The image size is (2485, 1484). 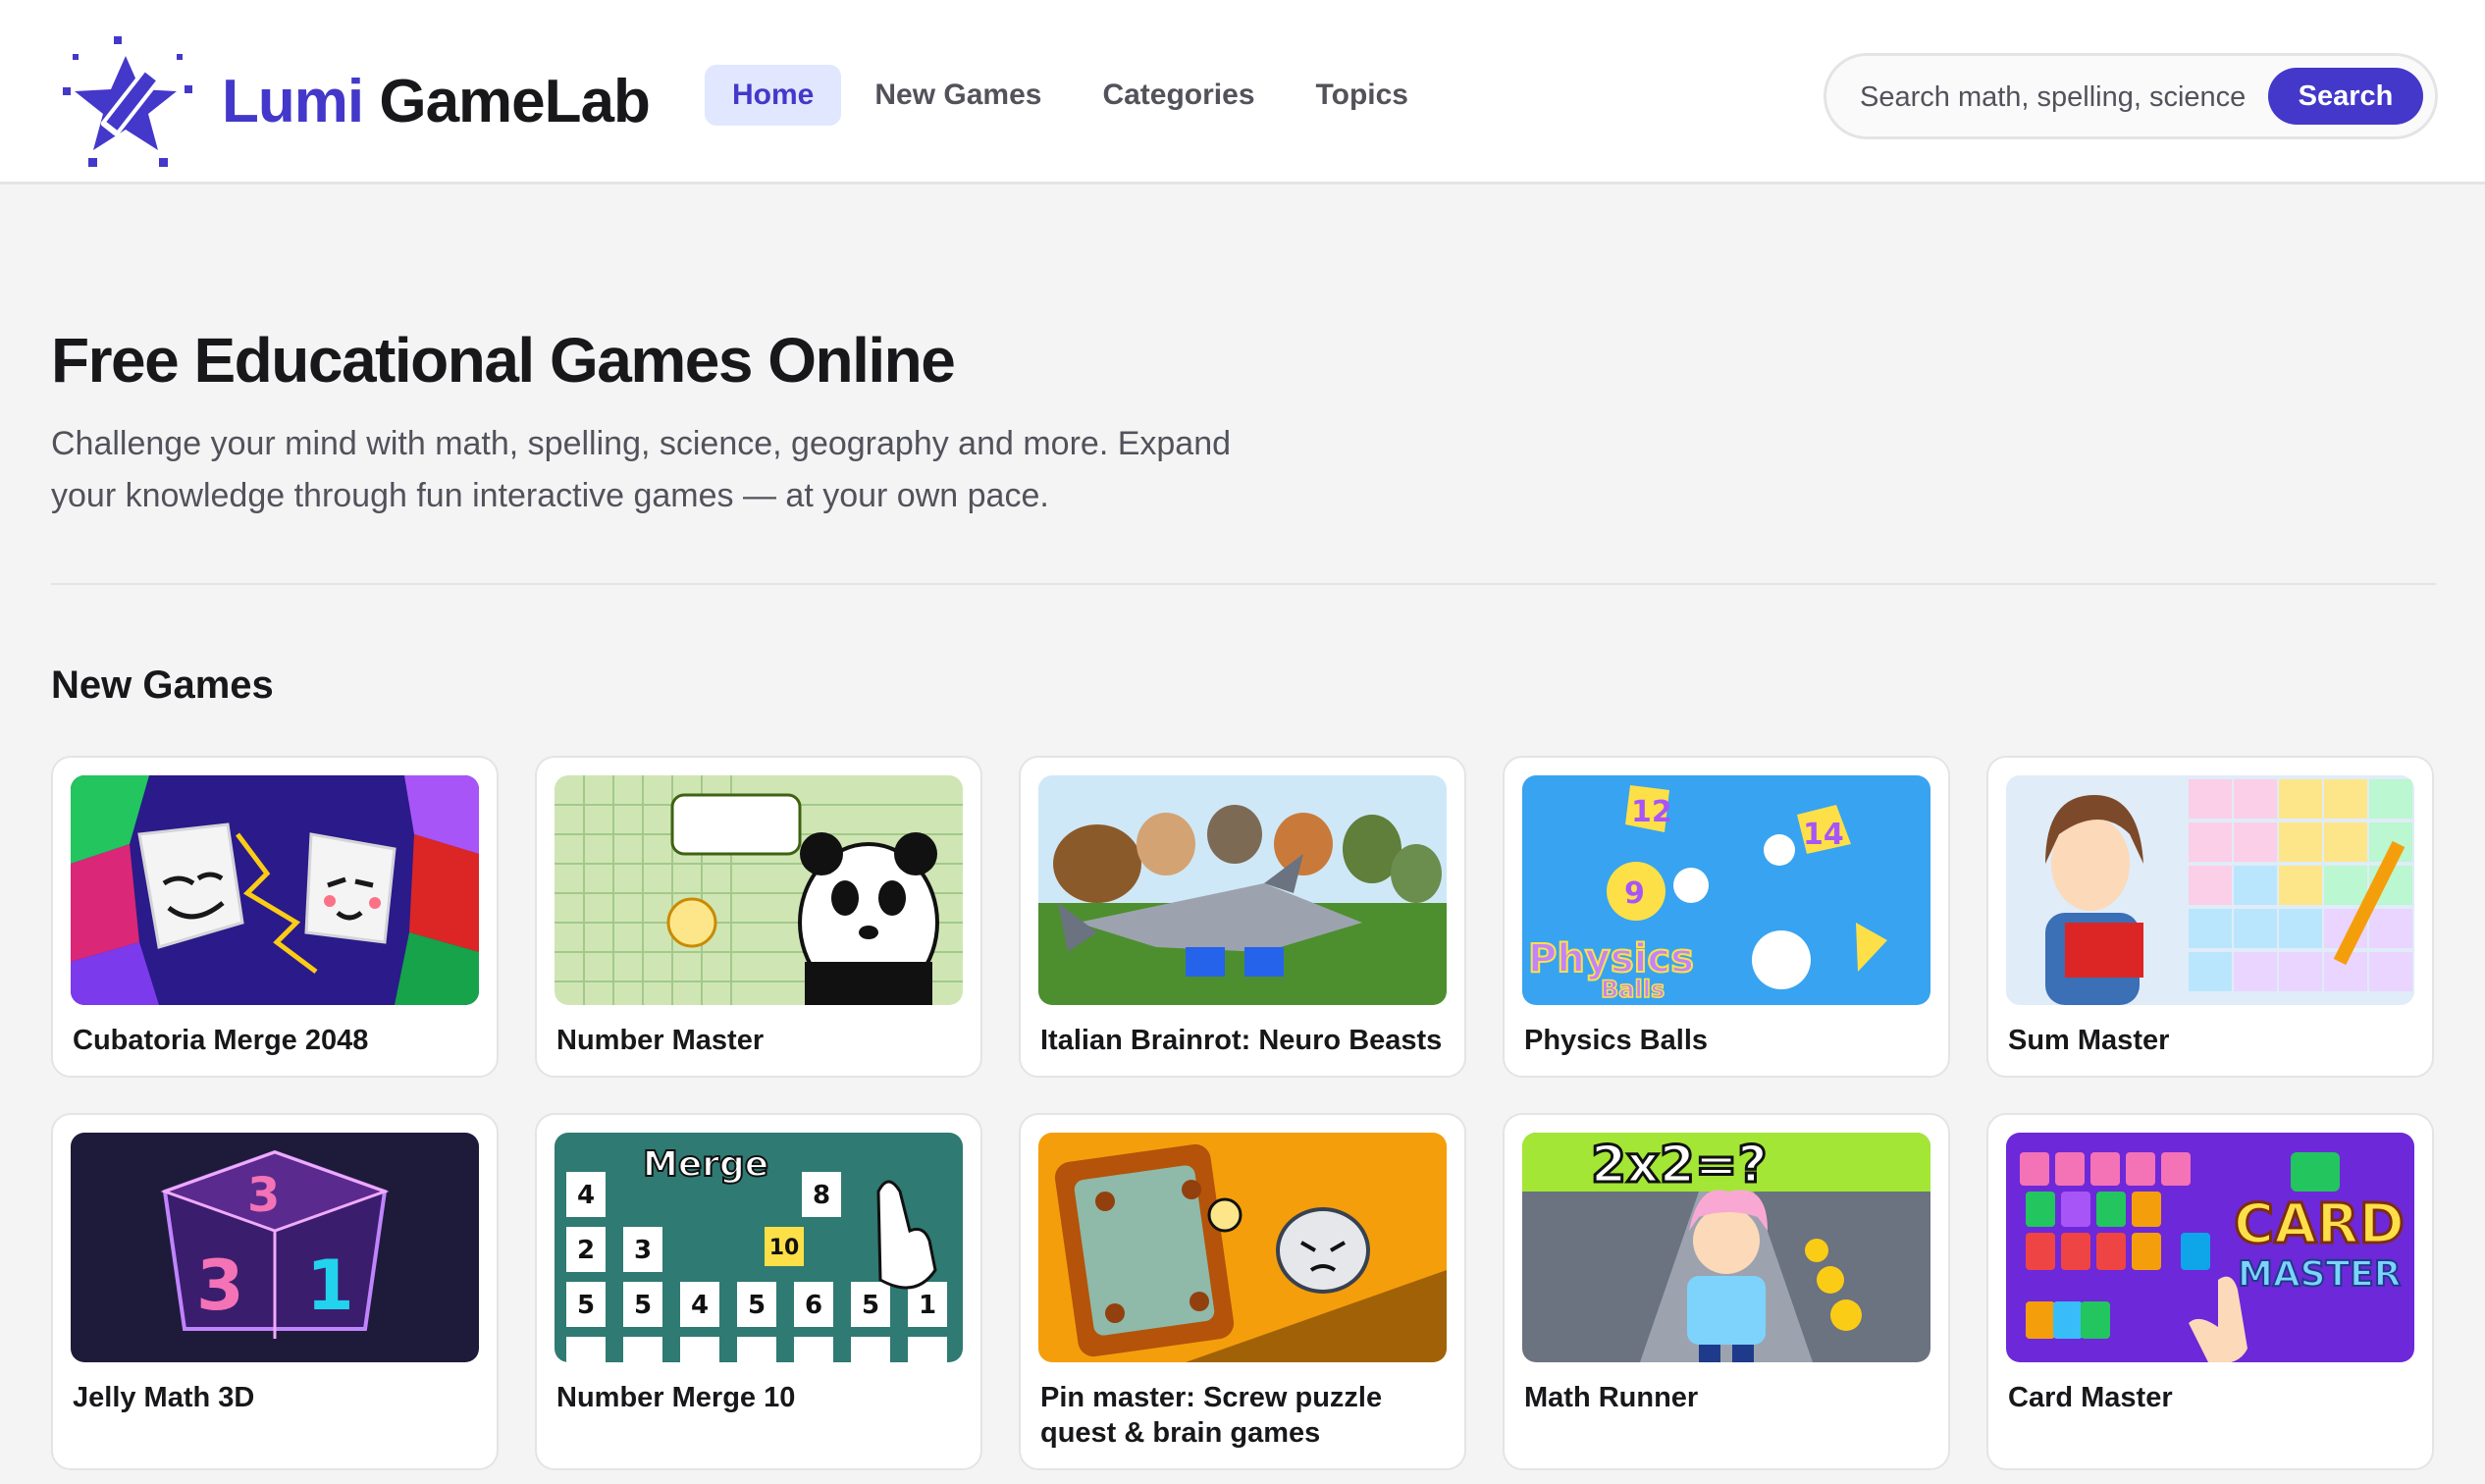 I want to click on game-thumbnail: 4 8 2 3 10 5 5 4 5 6 5 1 Merge, so click(x=759, y=1247).